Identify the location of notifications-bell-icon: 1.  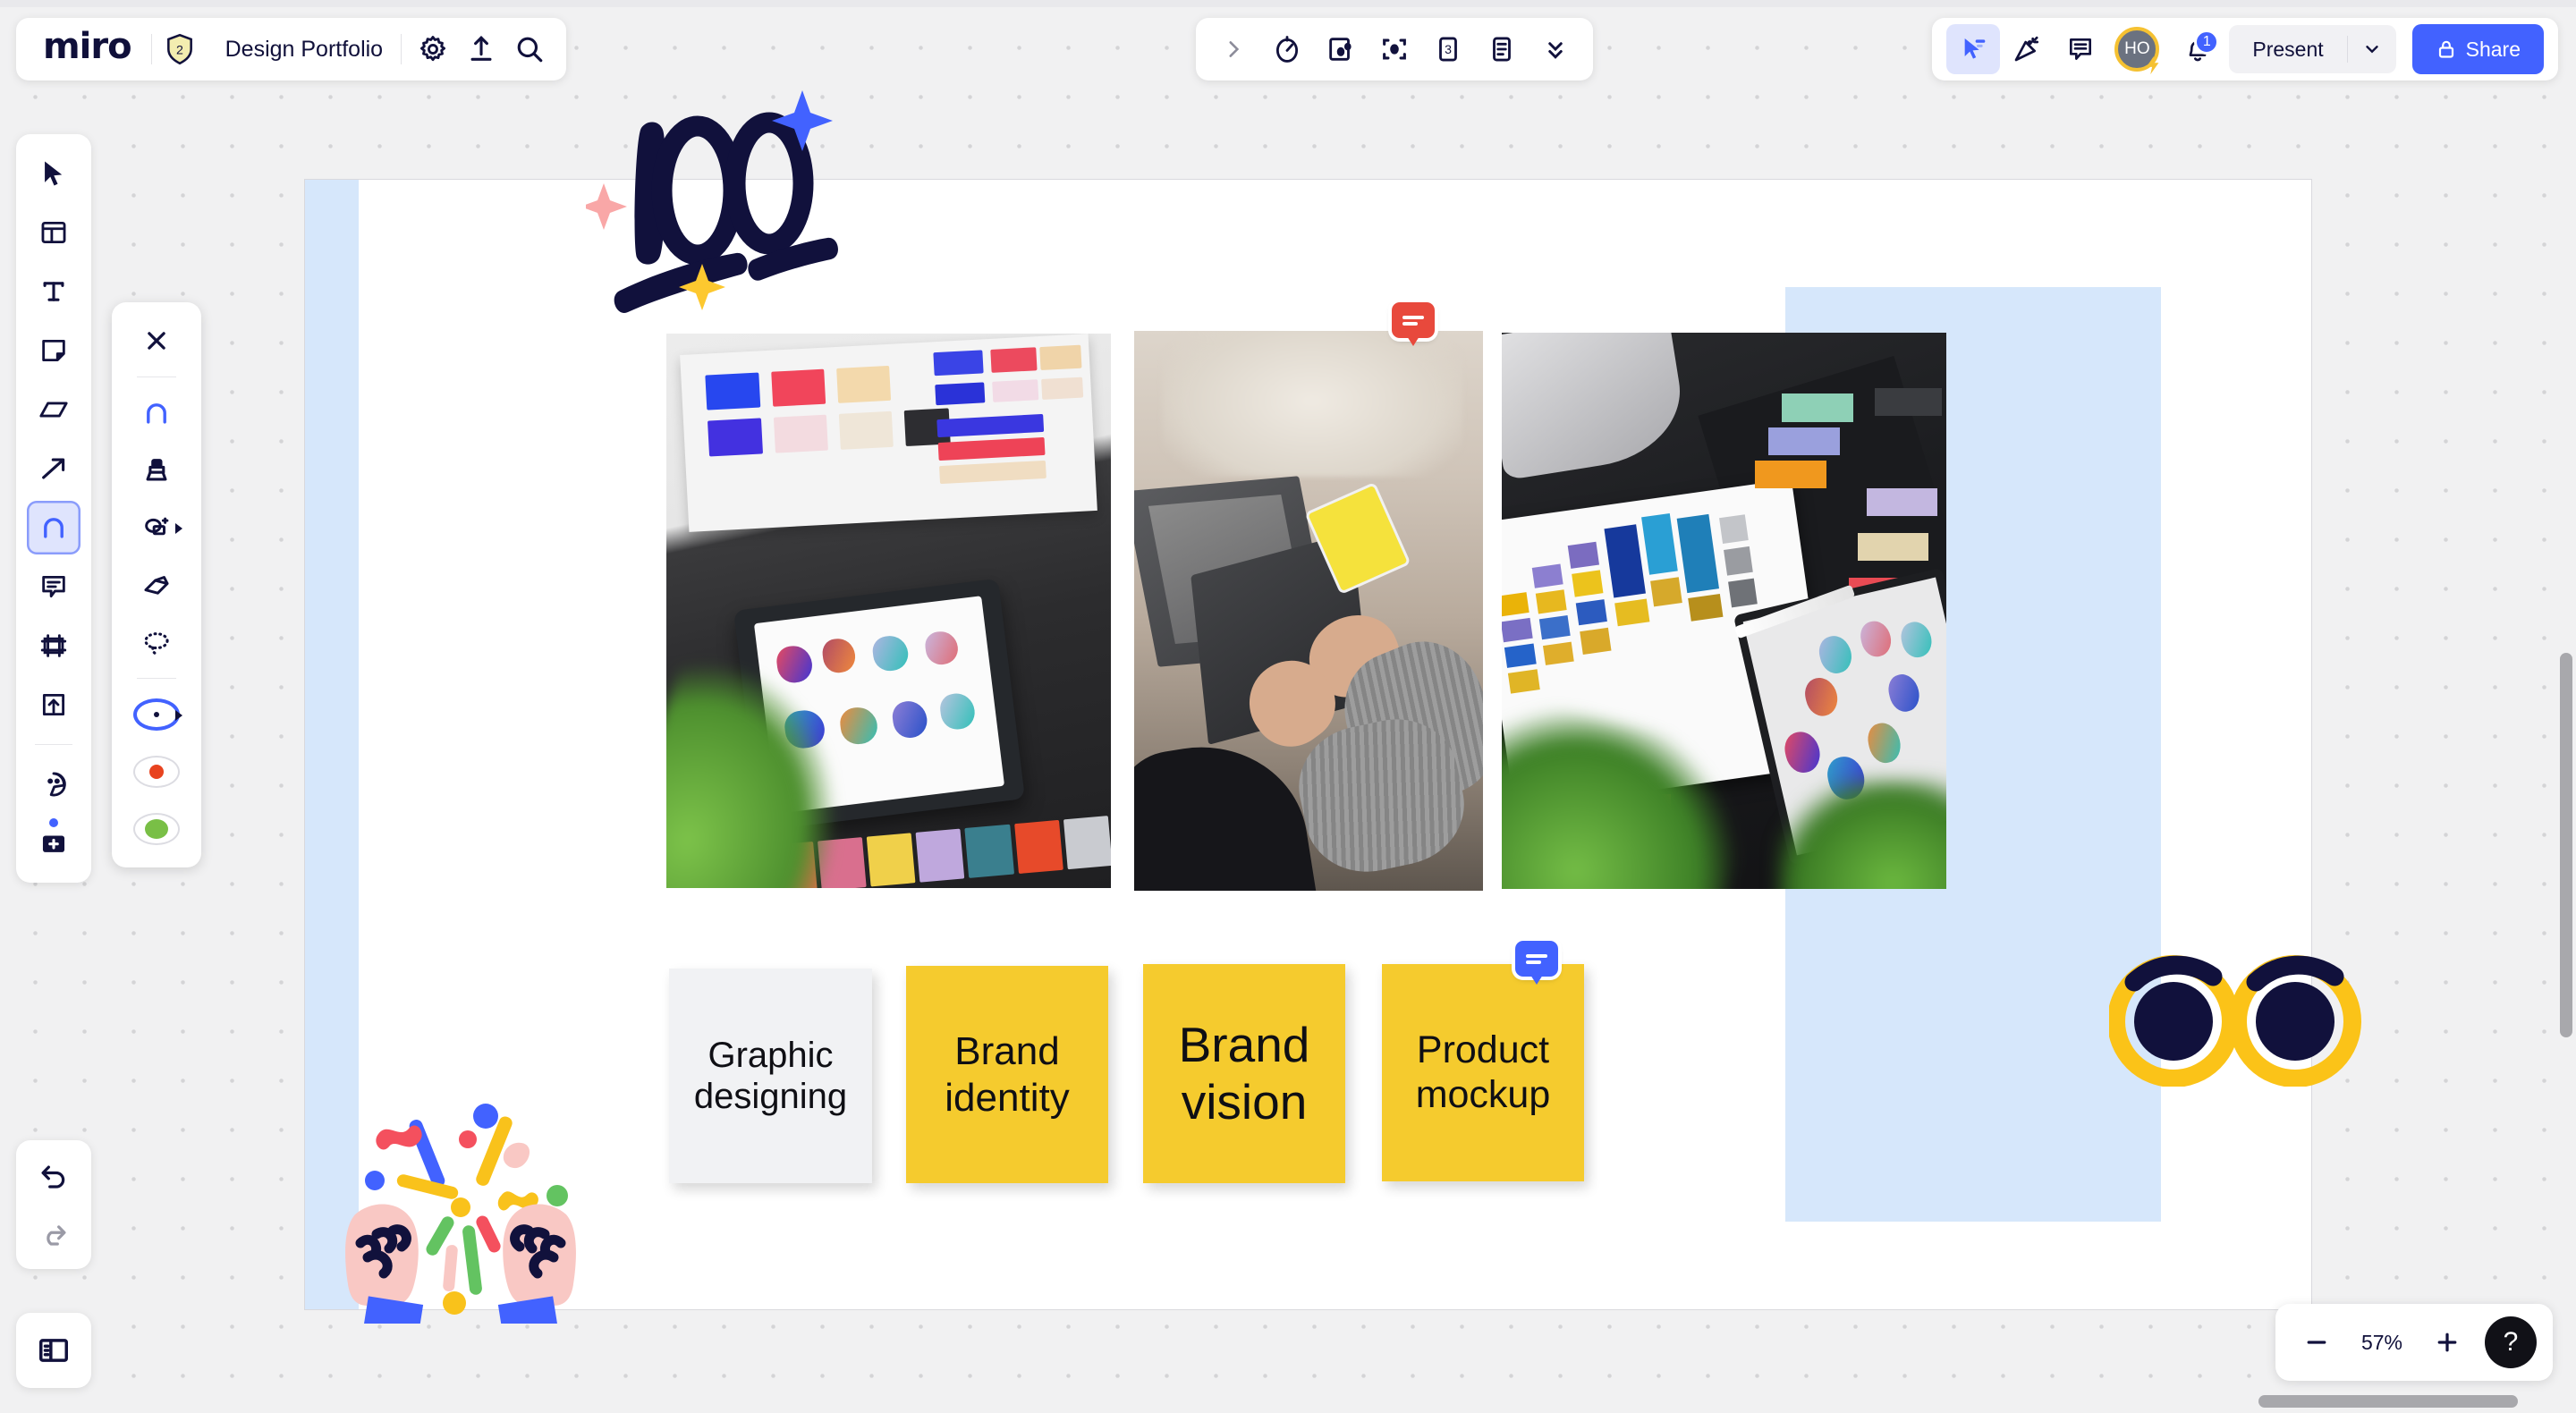
(2197, 49).